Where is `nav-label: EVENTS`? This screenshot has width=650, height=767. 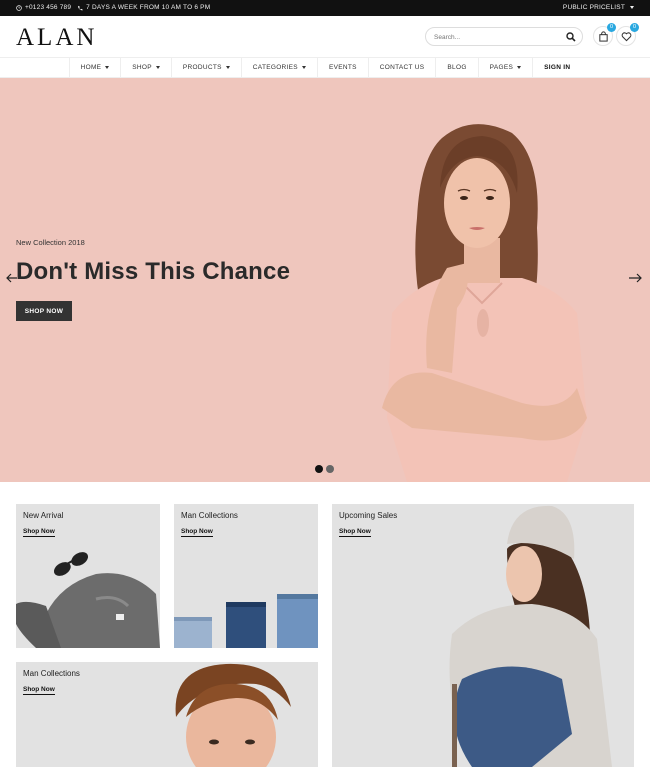
nav-label: EVENTS is located at coordinates (342, 67).